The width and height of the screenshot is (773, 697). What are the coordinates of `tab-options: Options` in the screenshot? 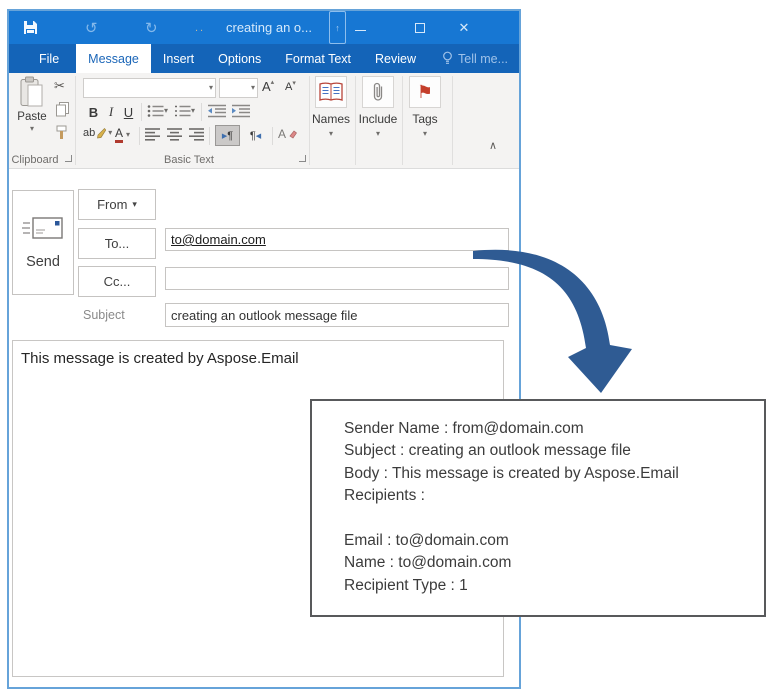 It's located at (239, 58).